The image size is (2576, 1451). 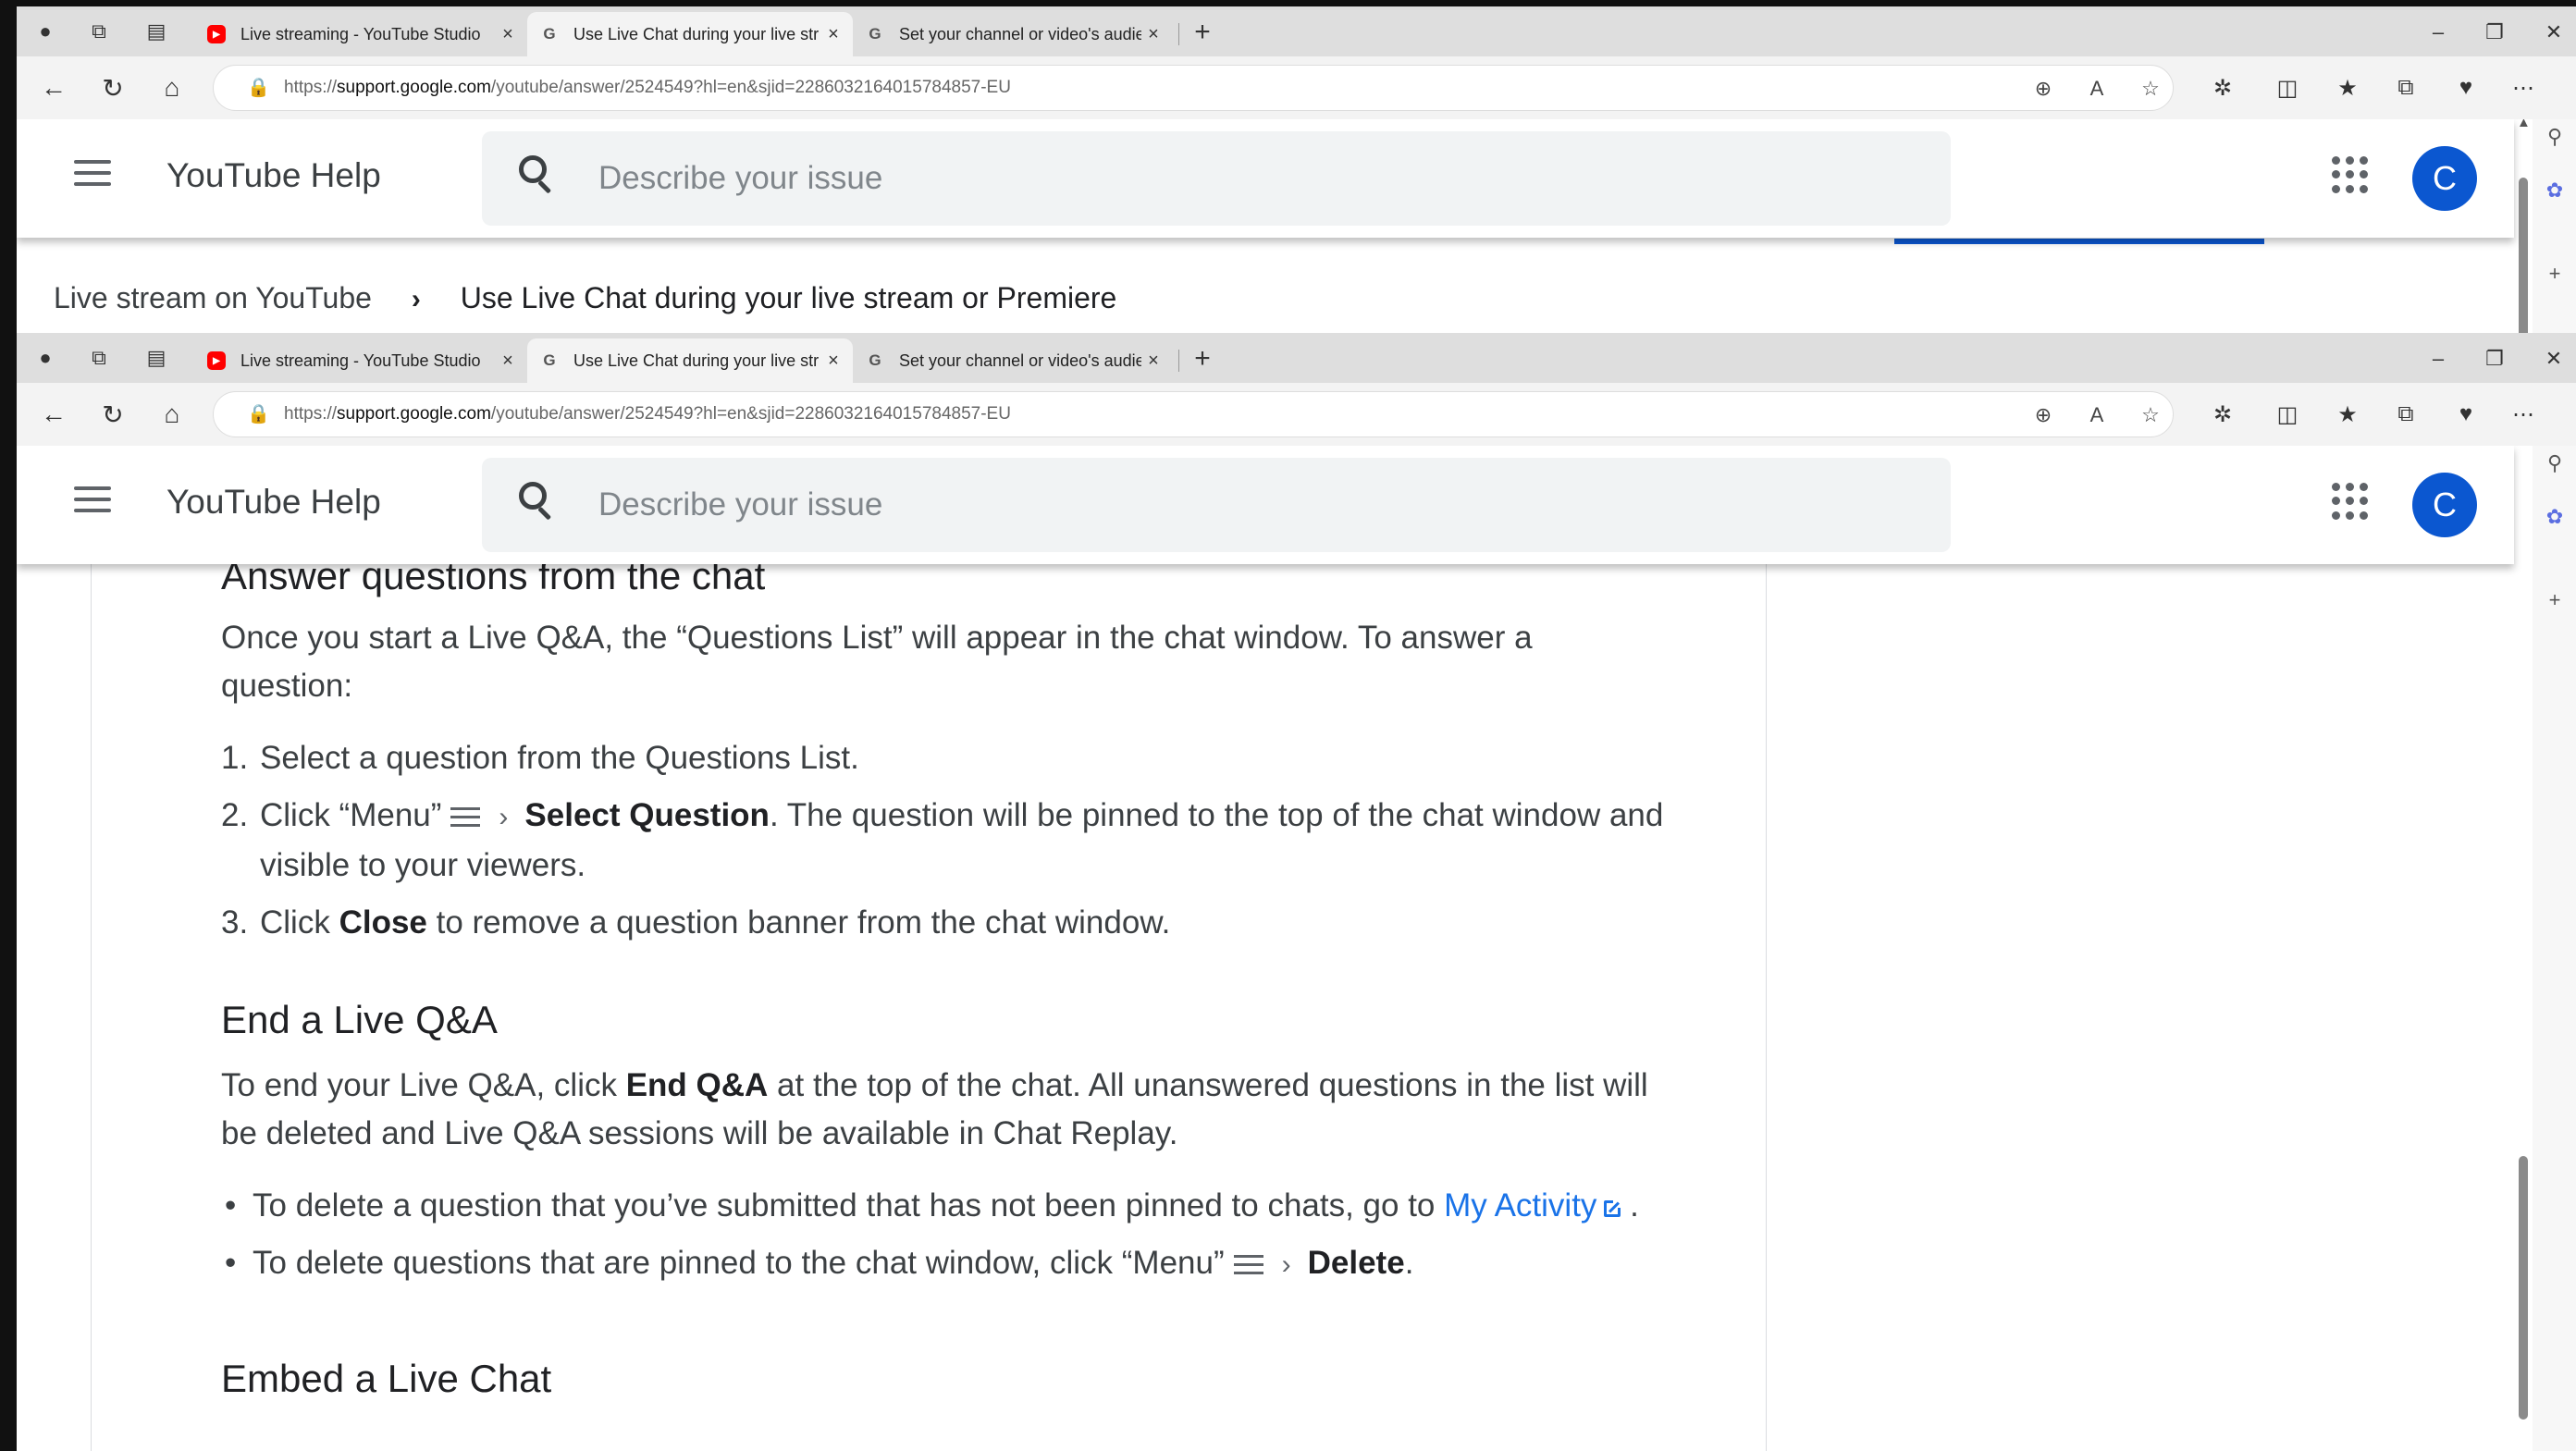 What do you see at coordinates (2523, 1288) in the screenshot?
I see `scrollbar-thumb` at bounding box center [2523, 1288].